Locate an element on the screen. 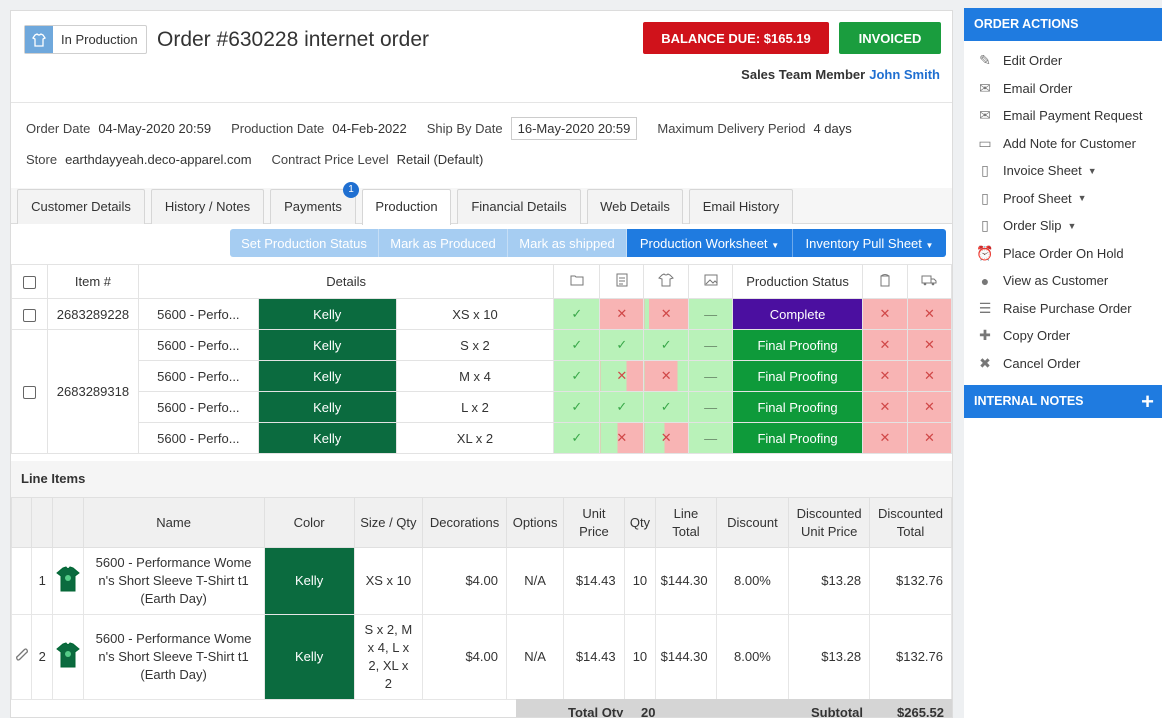  order-slip-label: Order Slip is located at coordinates (1032, 226).